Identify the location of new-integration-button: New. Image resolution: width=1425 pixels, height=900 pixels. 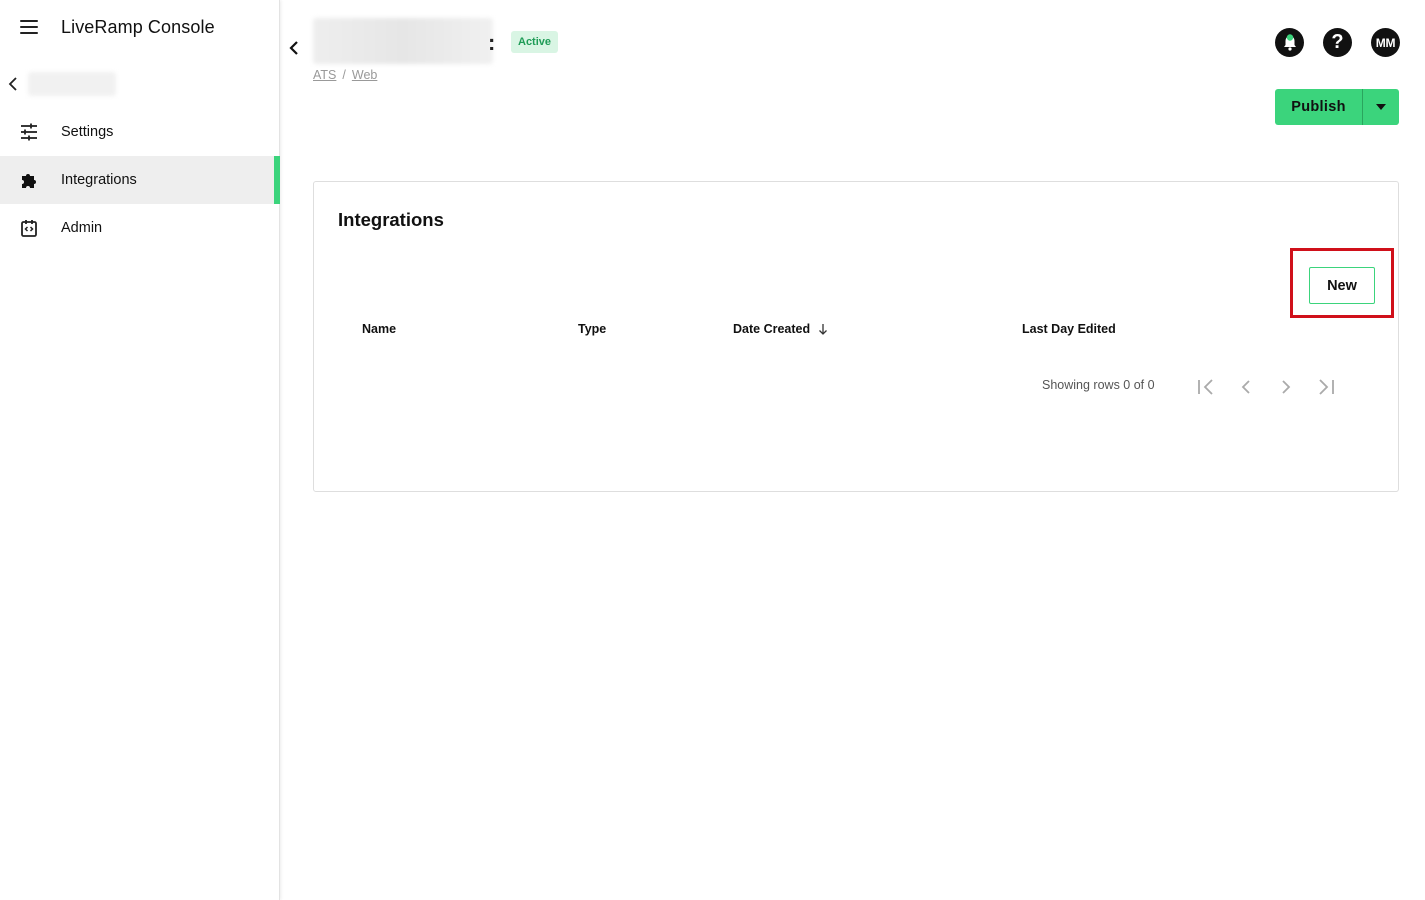
(1342, 285).